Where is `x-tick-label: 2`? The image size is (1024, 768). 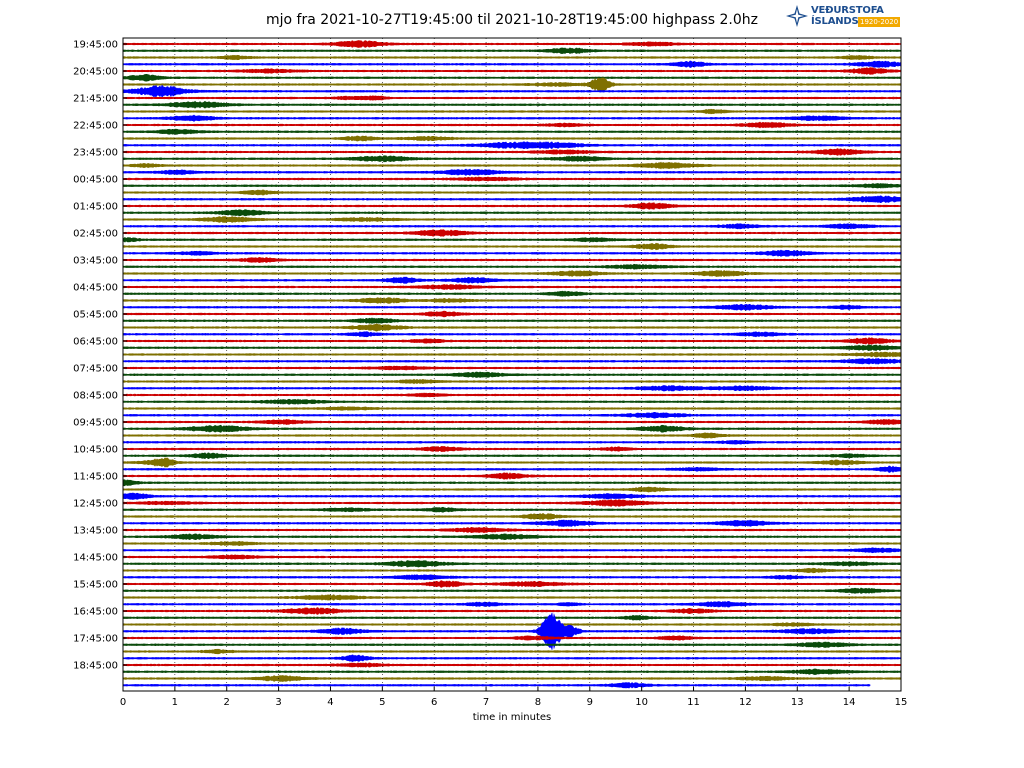
x-tick-label: 2 is located at coordinates (227, 702).